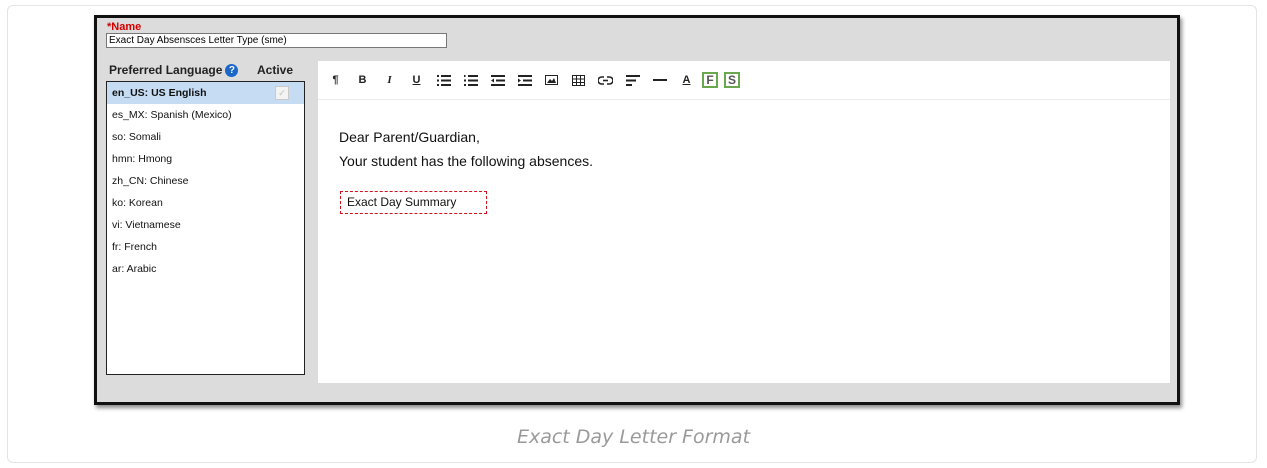 The image size is (1267, 468). What do you see at coordinates (275, 70) in the screenshot?
I see `active-header: Active` at bounding box center [275, 70].